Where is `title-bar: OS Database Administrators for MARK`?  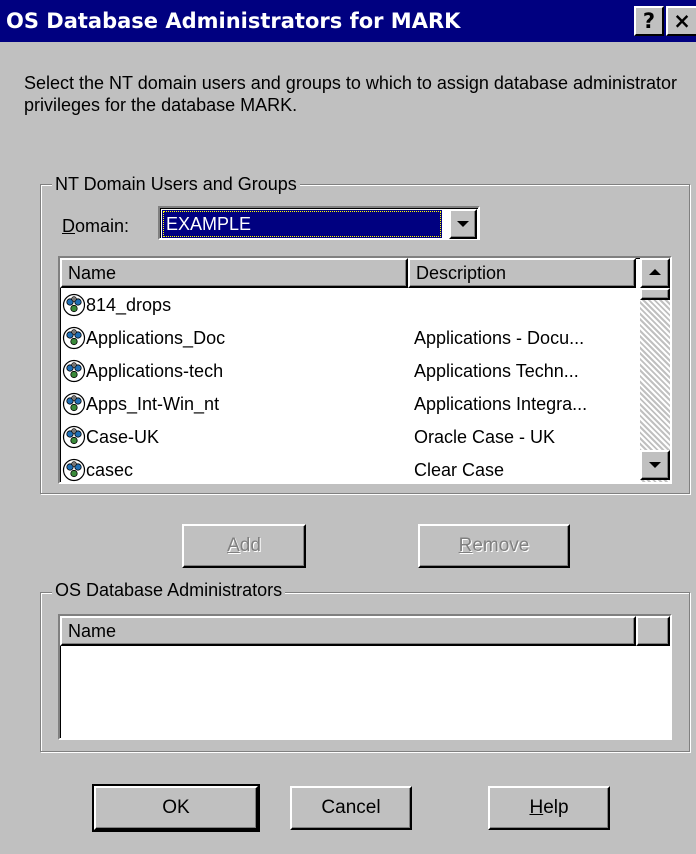
title-bar: OS Database Administrators for MARK is located at coordinates (348, 21).